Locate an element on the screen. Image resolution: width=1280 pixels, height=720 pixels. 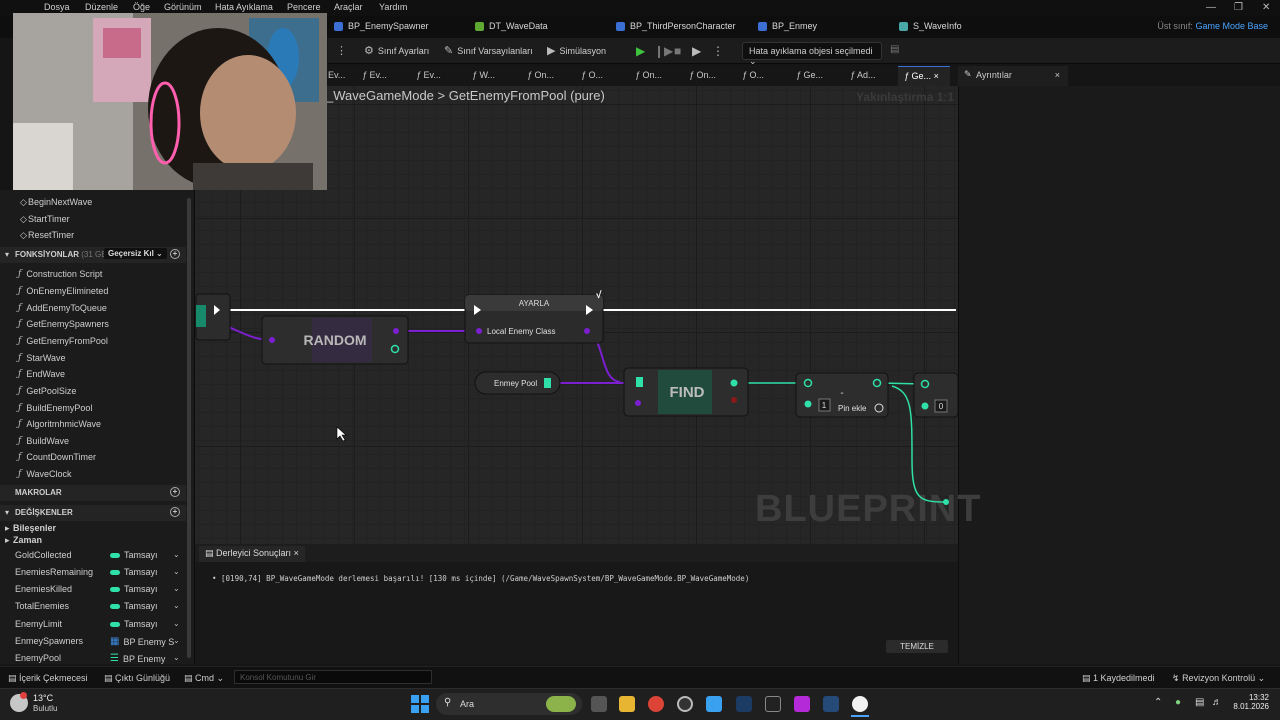
tray-app-icon: ● is located at coordinates (1178, 702).